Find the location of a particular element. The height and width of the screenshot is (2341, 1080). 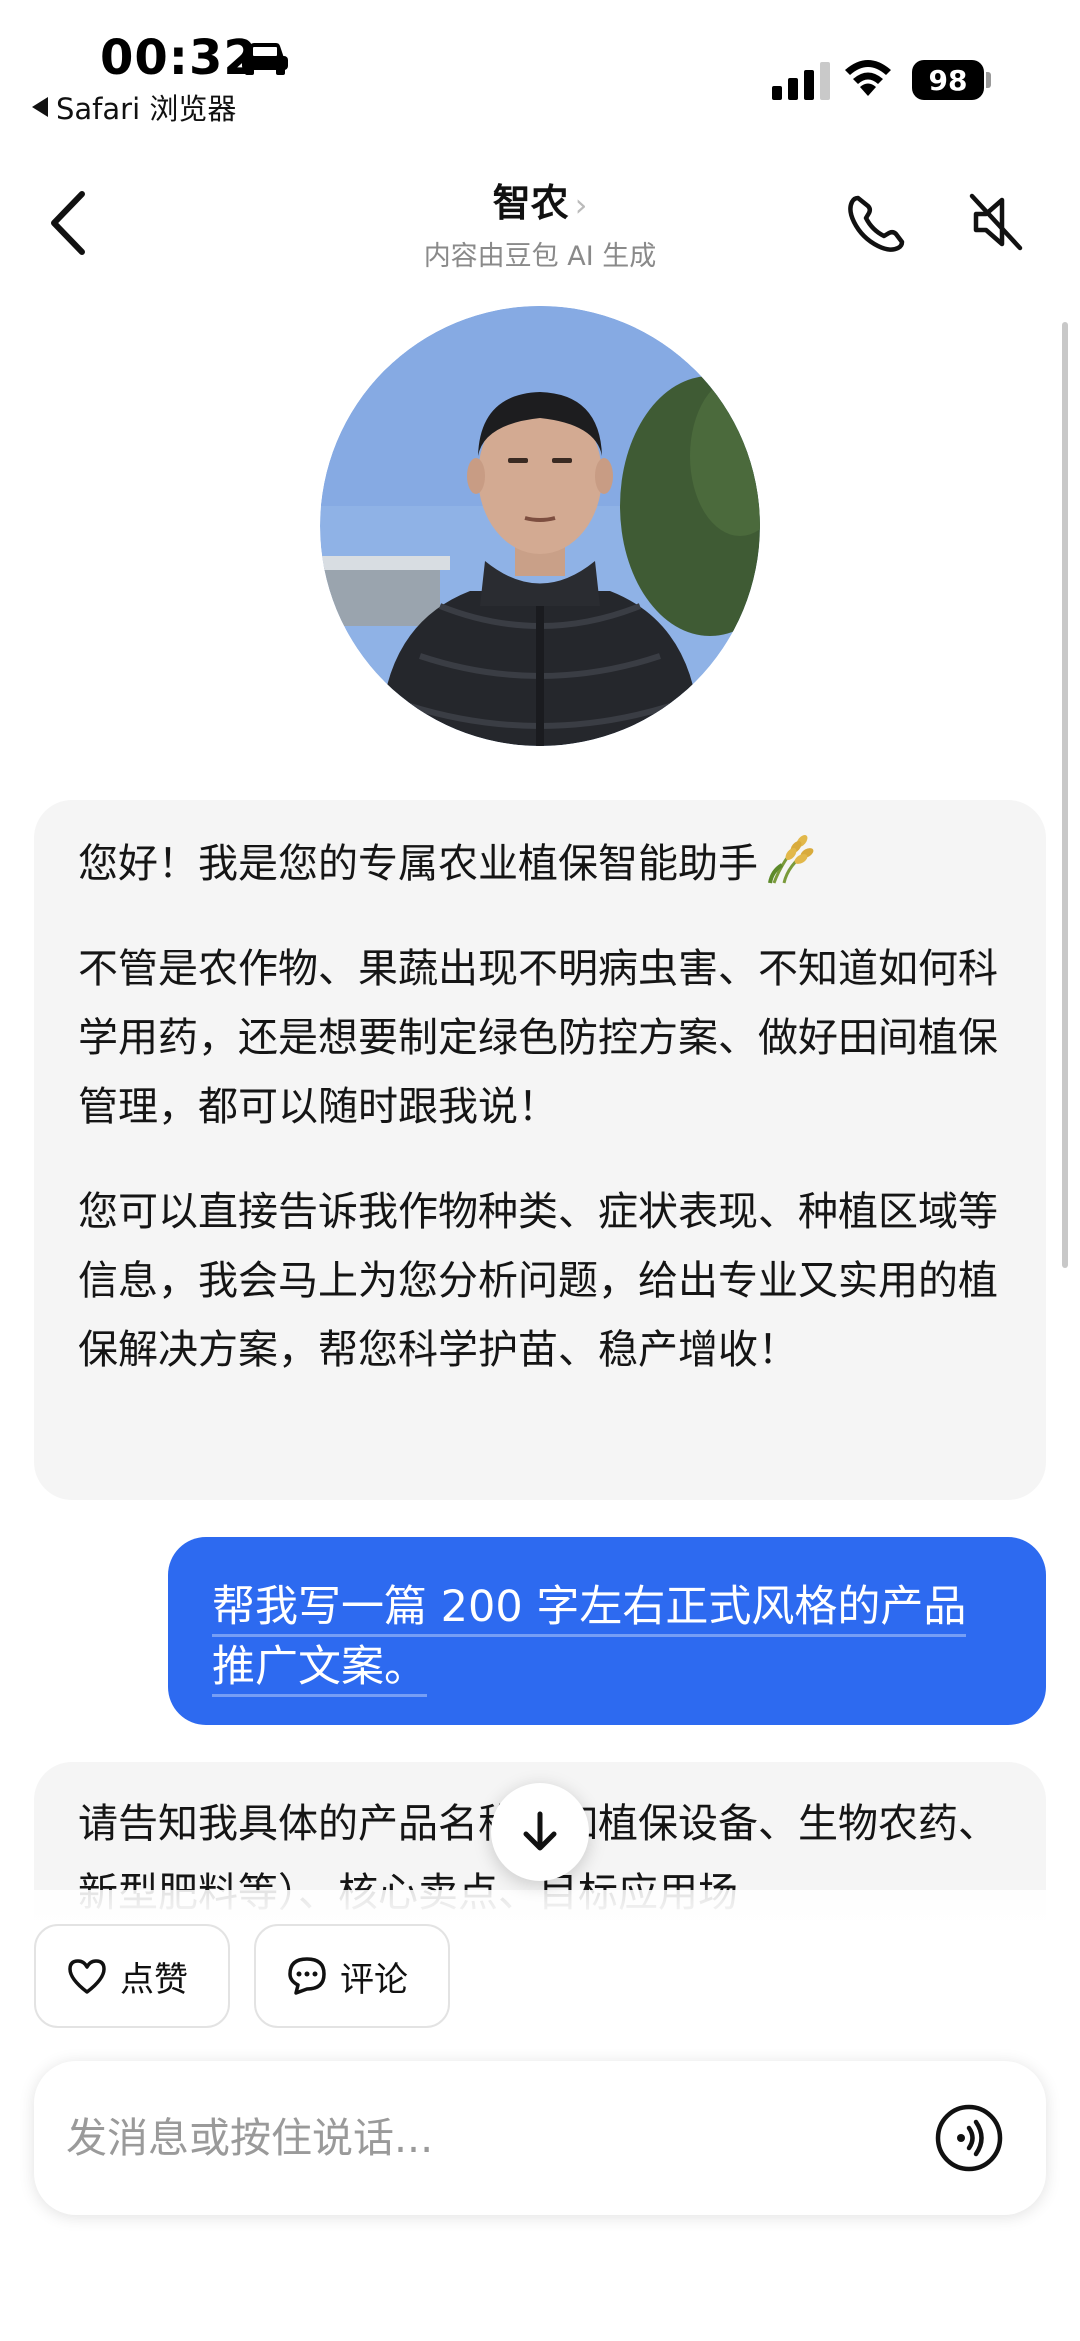

chat-title: 智农 › is located at coordinates (540, 199).